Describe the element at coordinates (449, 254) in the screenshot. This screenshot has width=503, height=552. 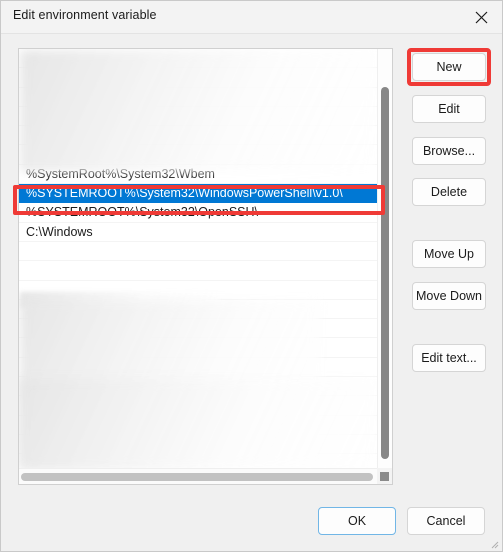
I see `move-up-button: Move Up` at that location.